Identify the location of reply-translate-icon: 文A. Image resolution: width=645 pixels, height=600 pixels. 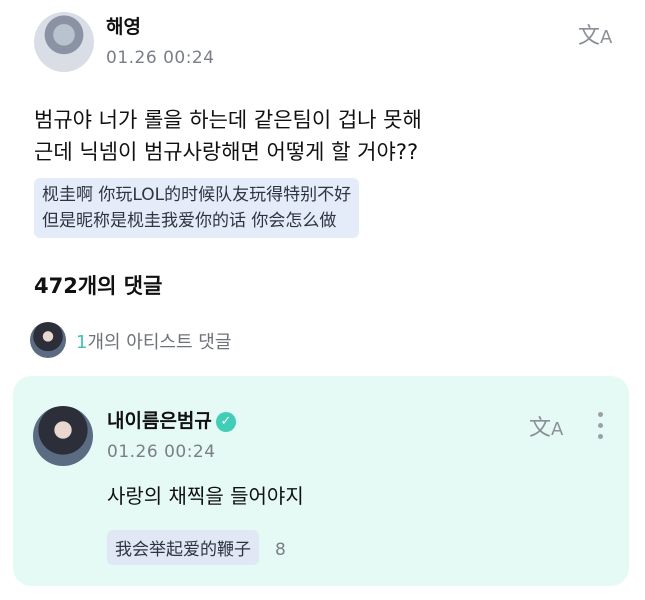
(546, 426).